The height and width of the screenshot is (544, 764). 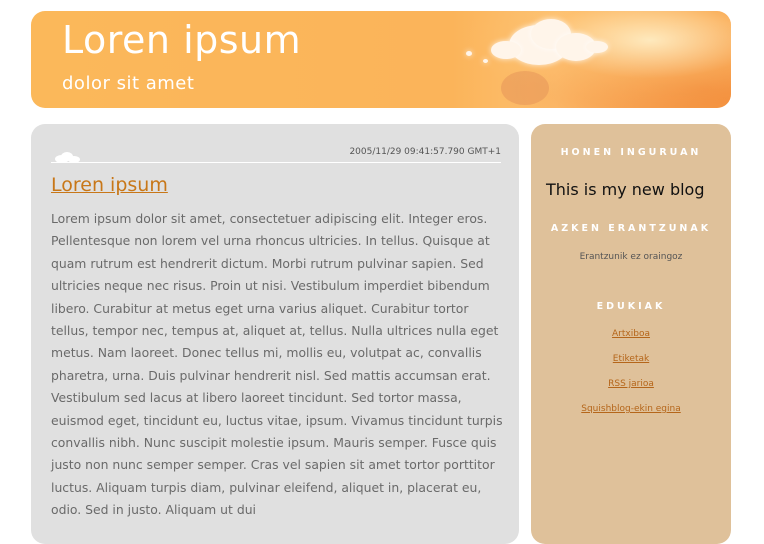 I want to click on post-timestamp: 2005/11/29 09:41:57.790 GMT+1, so click(x=425, y=152).